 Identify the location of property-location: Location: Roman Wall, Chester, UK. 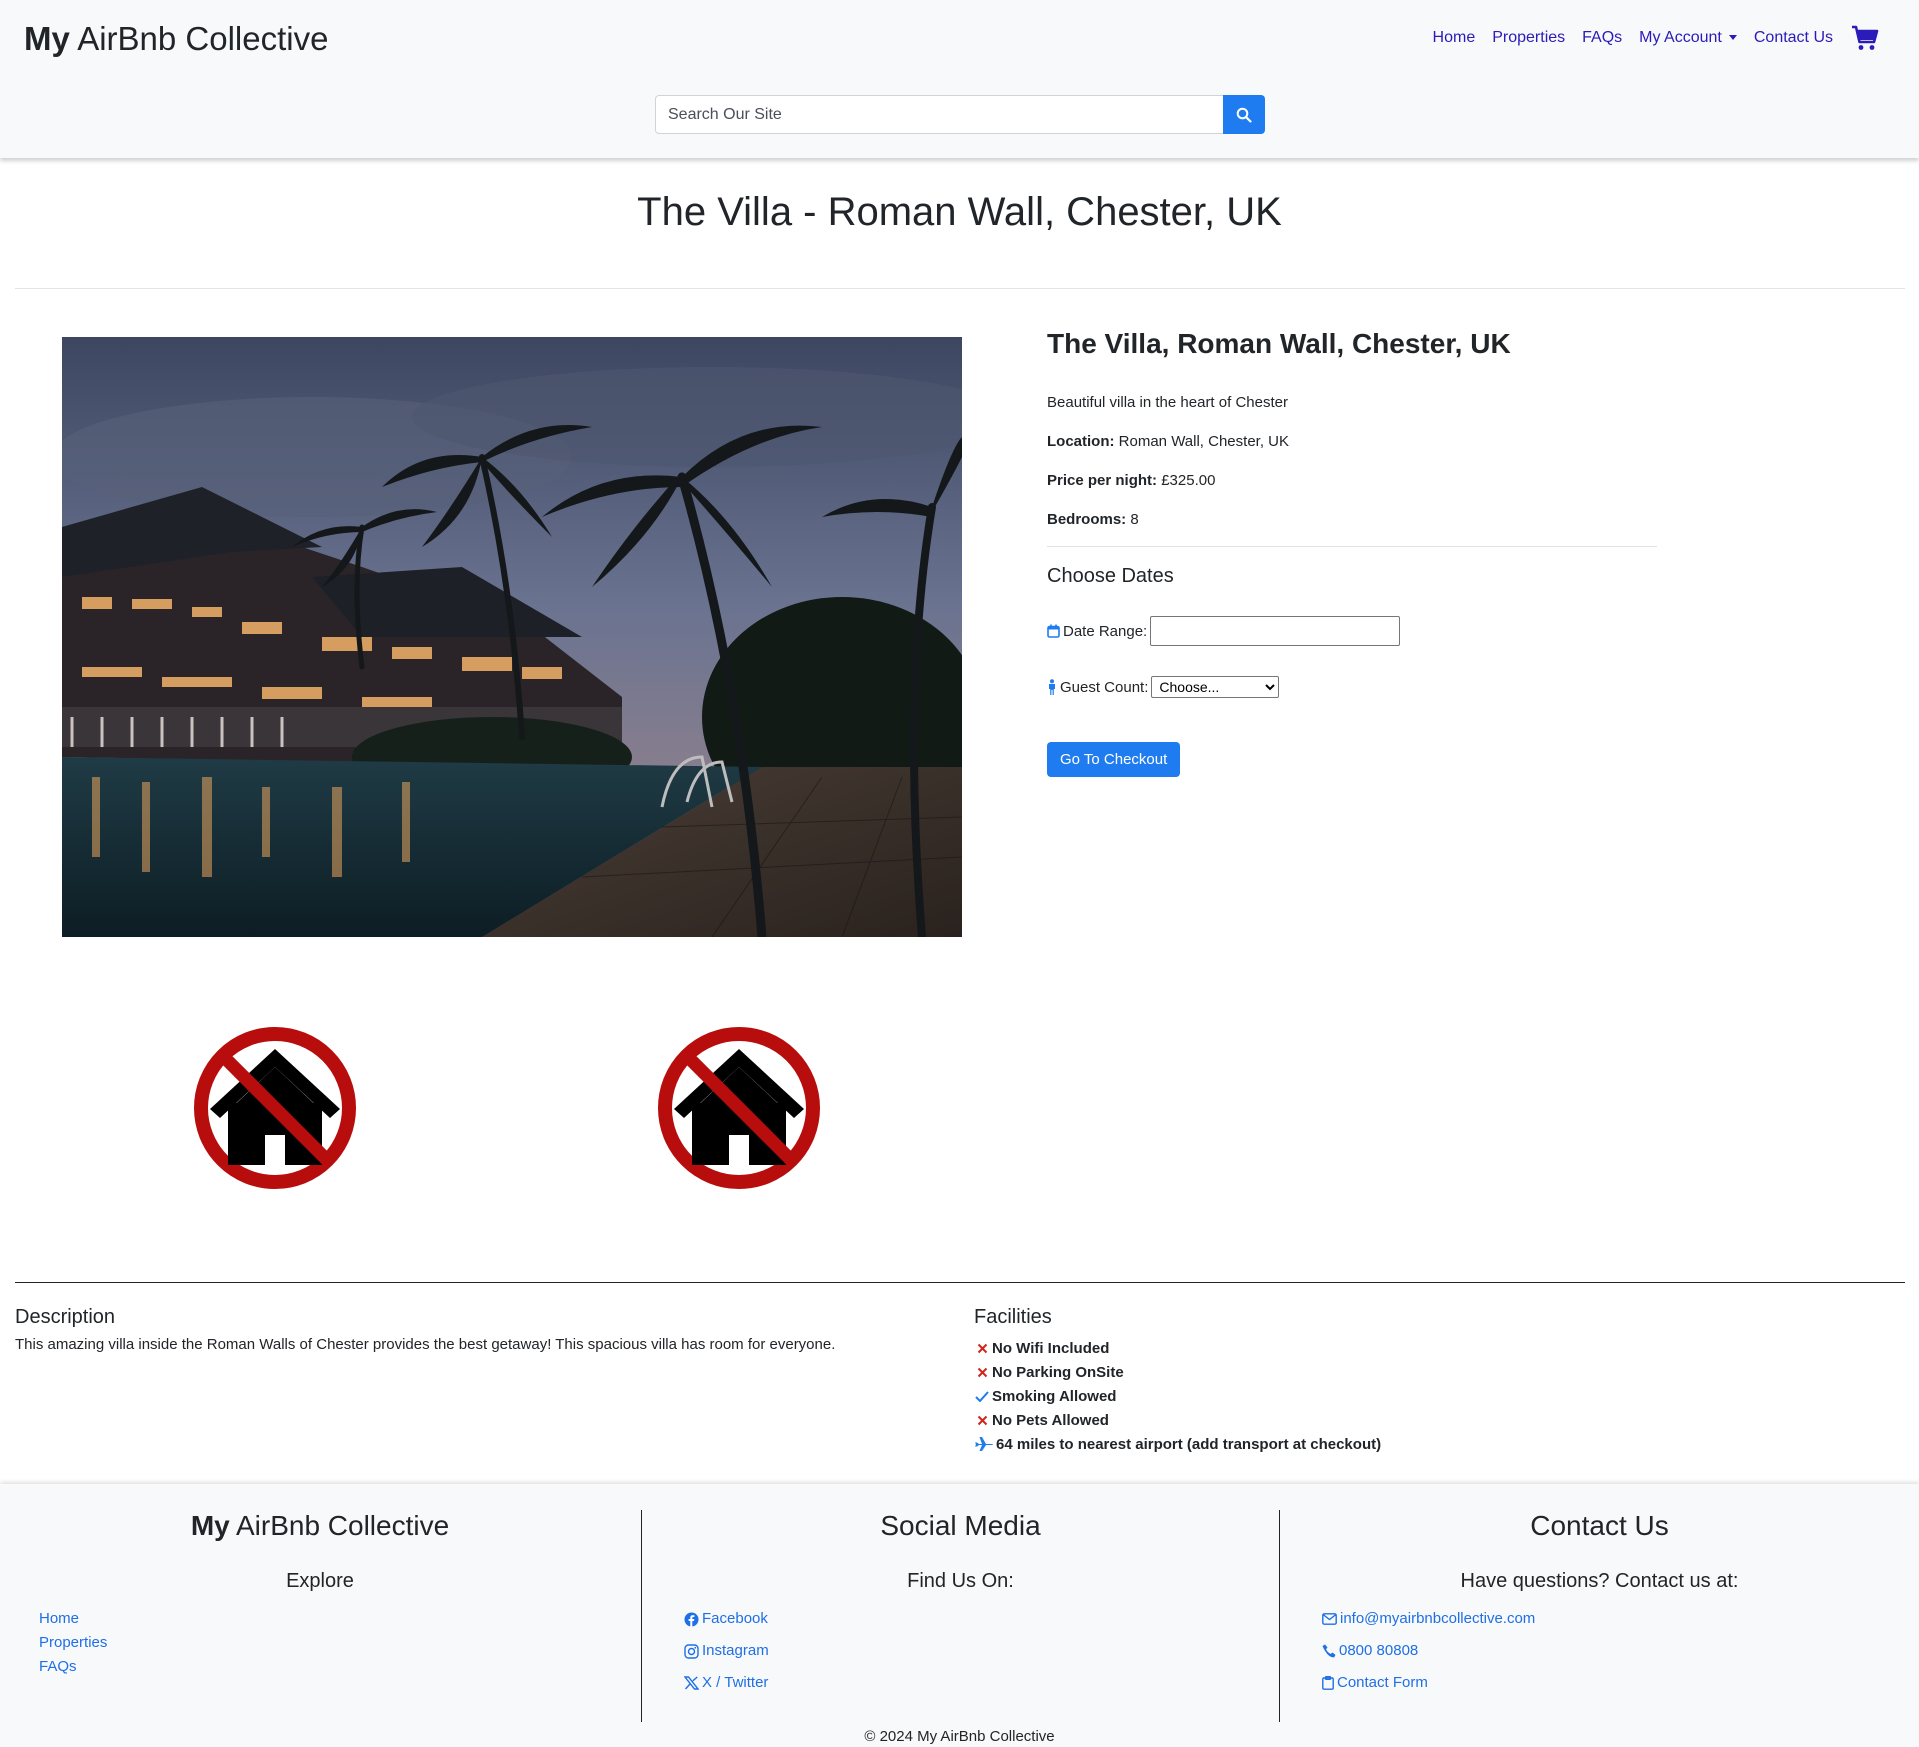
(1352, 441).